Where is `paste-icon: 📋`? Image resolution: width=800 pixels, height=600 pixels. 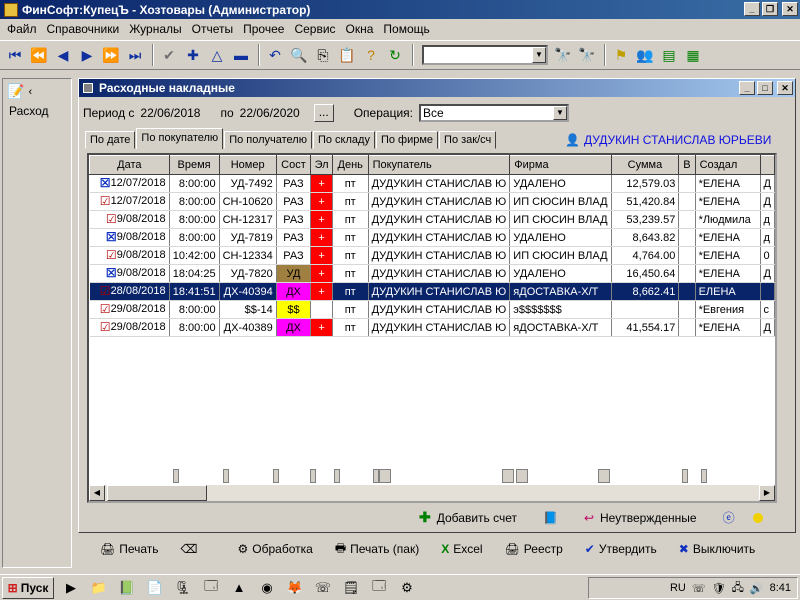
paste-icon: 📋 is located at coordinates (347, 55).